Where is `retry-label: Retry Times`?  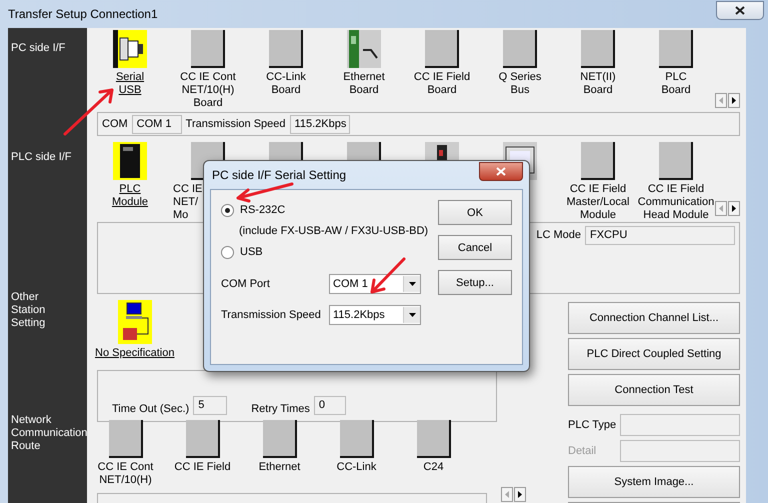 retry-label: Retry Times is located at coordinates (280, 409).